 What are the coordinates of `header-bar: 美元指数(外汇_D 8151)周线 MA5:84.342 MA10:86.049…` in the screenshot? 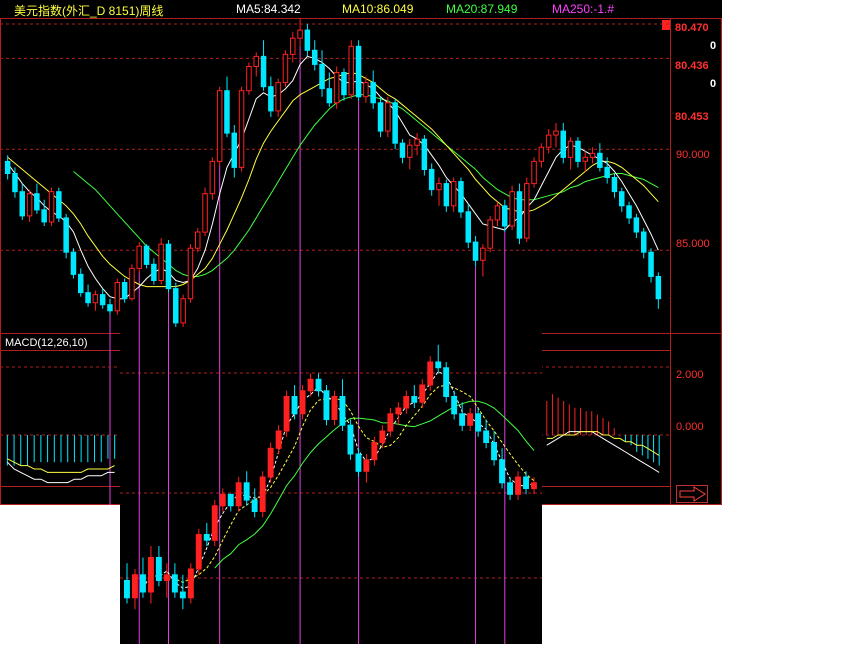 It's located at (361, 9).